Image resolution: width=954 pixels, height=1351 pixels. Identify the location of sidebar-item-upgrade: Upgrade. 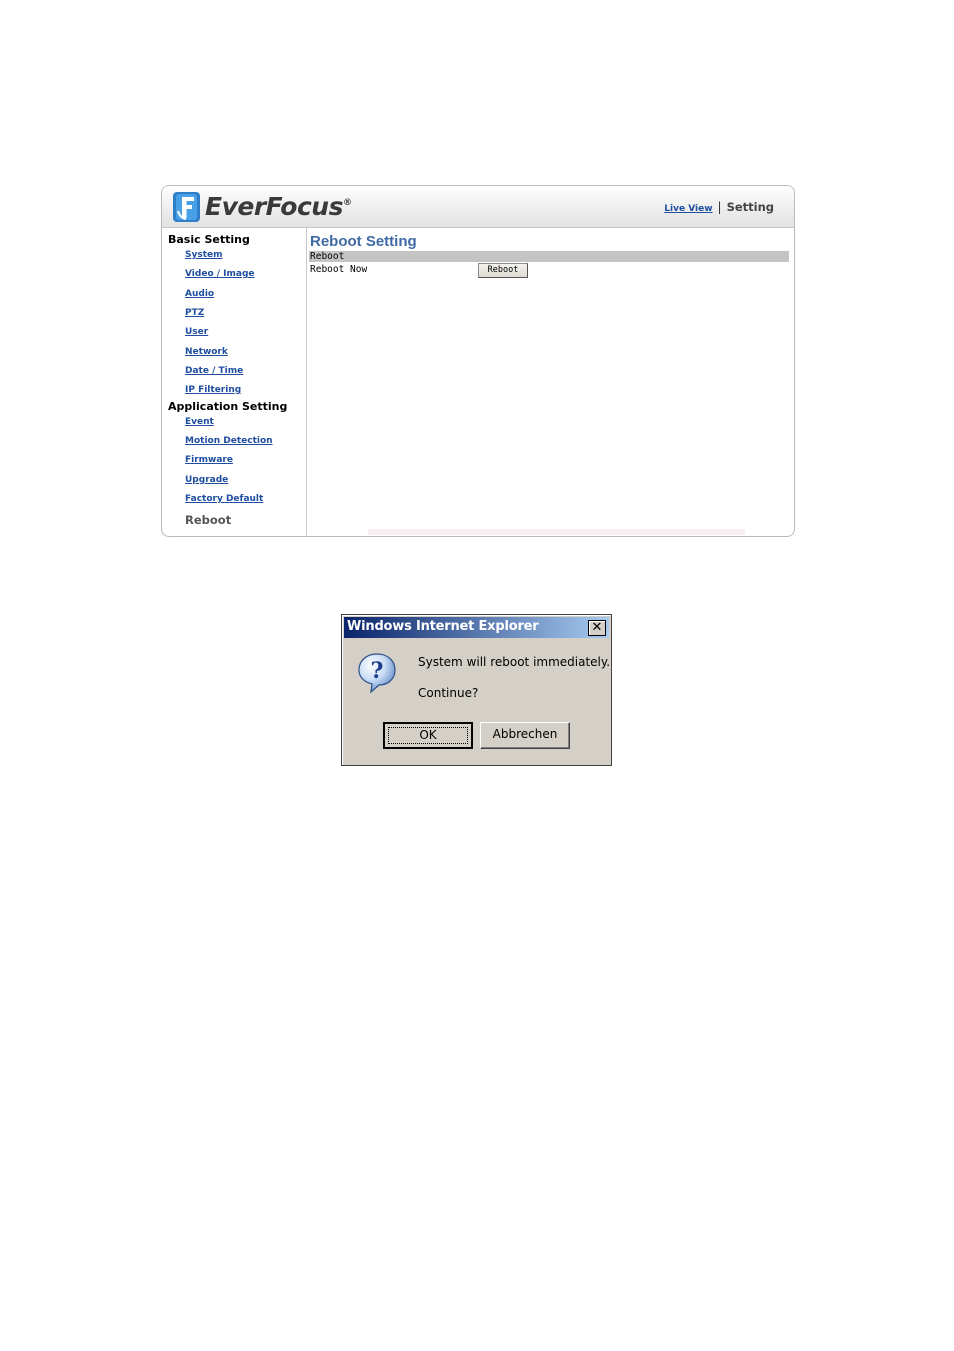
(206, 480).